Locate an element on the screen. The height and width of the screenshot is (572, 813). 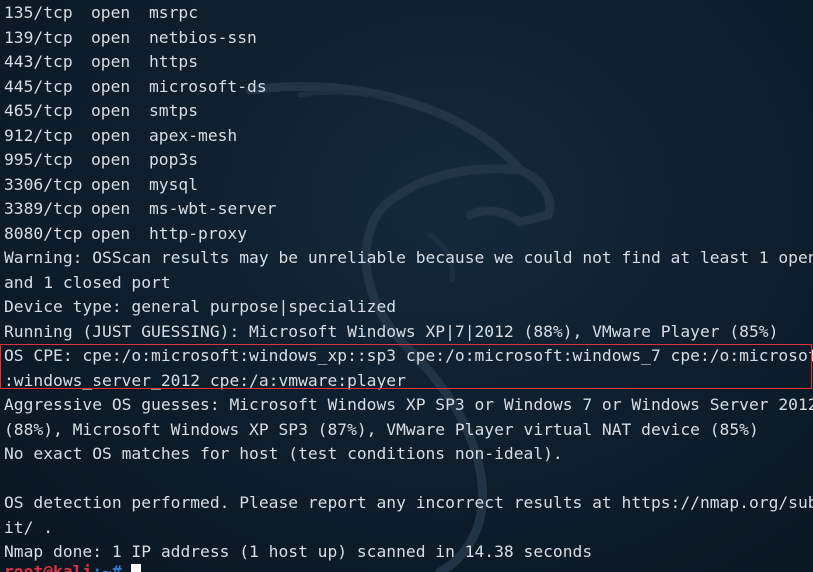
port-service: smtps is located at coordinates (174, 110).